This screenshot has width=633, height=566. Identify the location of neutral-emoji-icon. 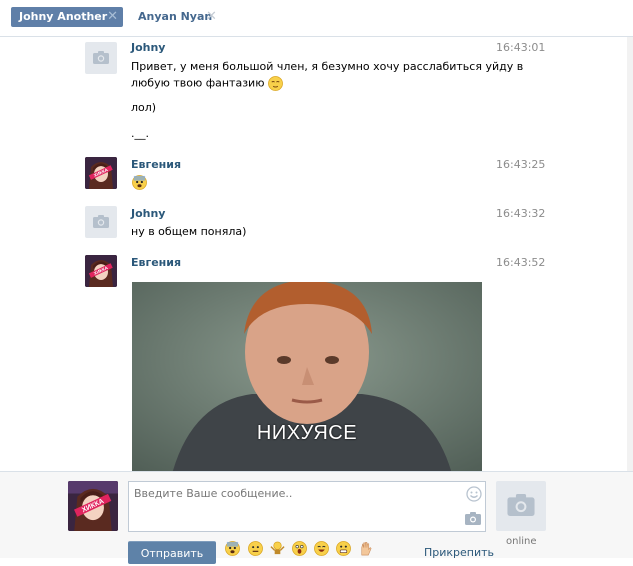
(255, 548).